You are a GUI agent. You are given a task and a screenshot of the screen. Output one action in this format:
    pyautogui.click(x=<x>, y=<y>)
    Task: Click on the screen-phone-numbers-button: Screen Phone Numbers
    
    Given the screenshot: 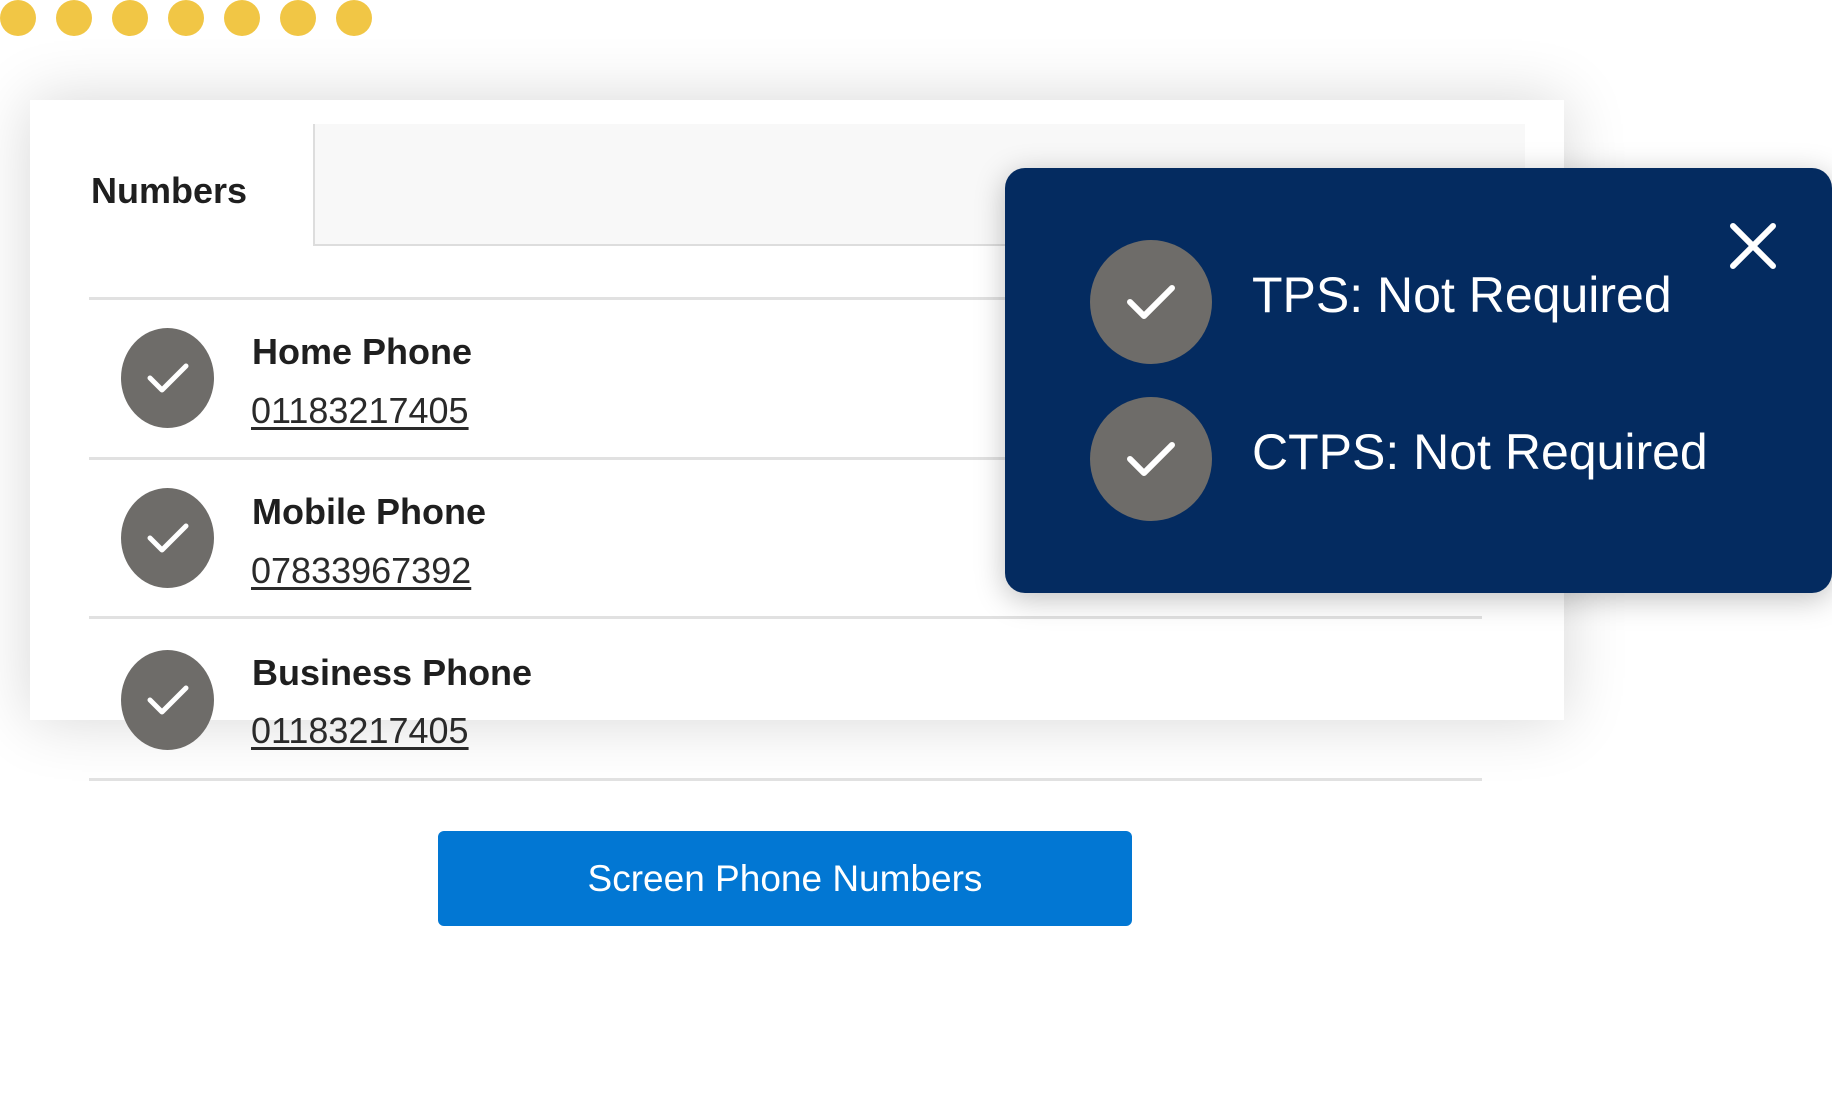 What is the action you would take?
    pyautogui.click(x=785, y=878)
    